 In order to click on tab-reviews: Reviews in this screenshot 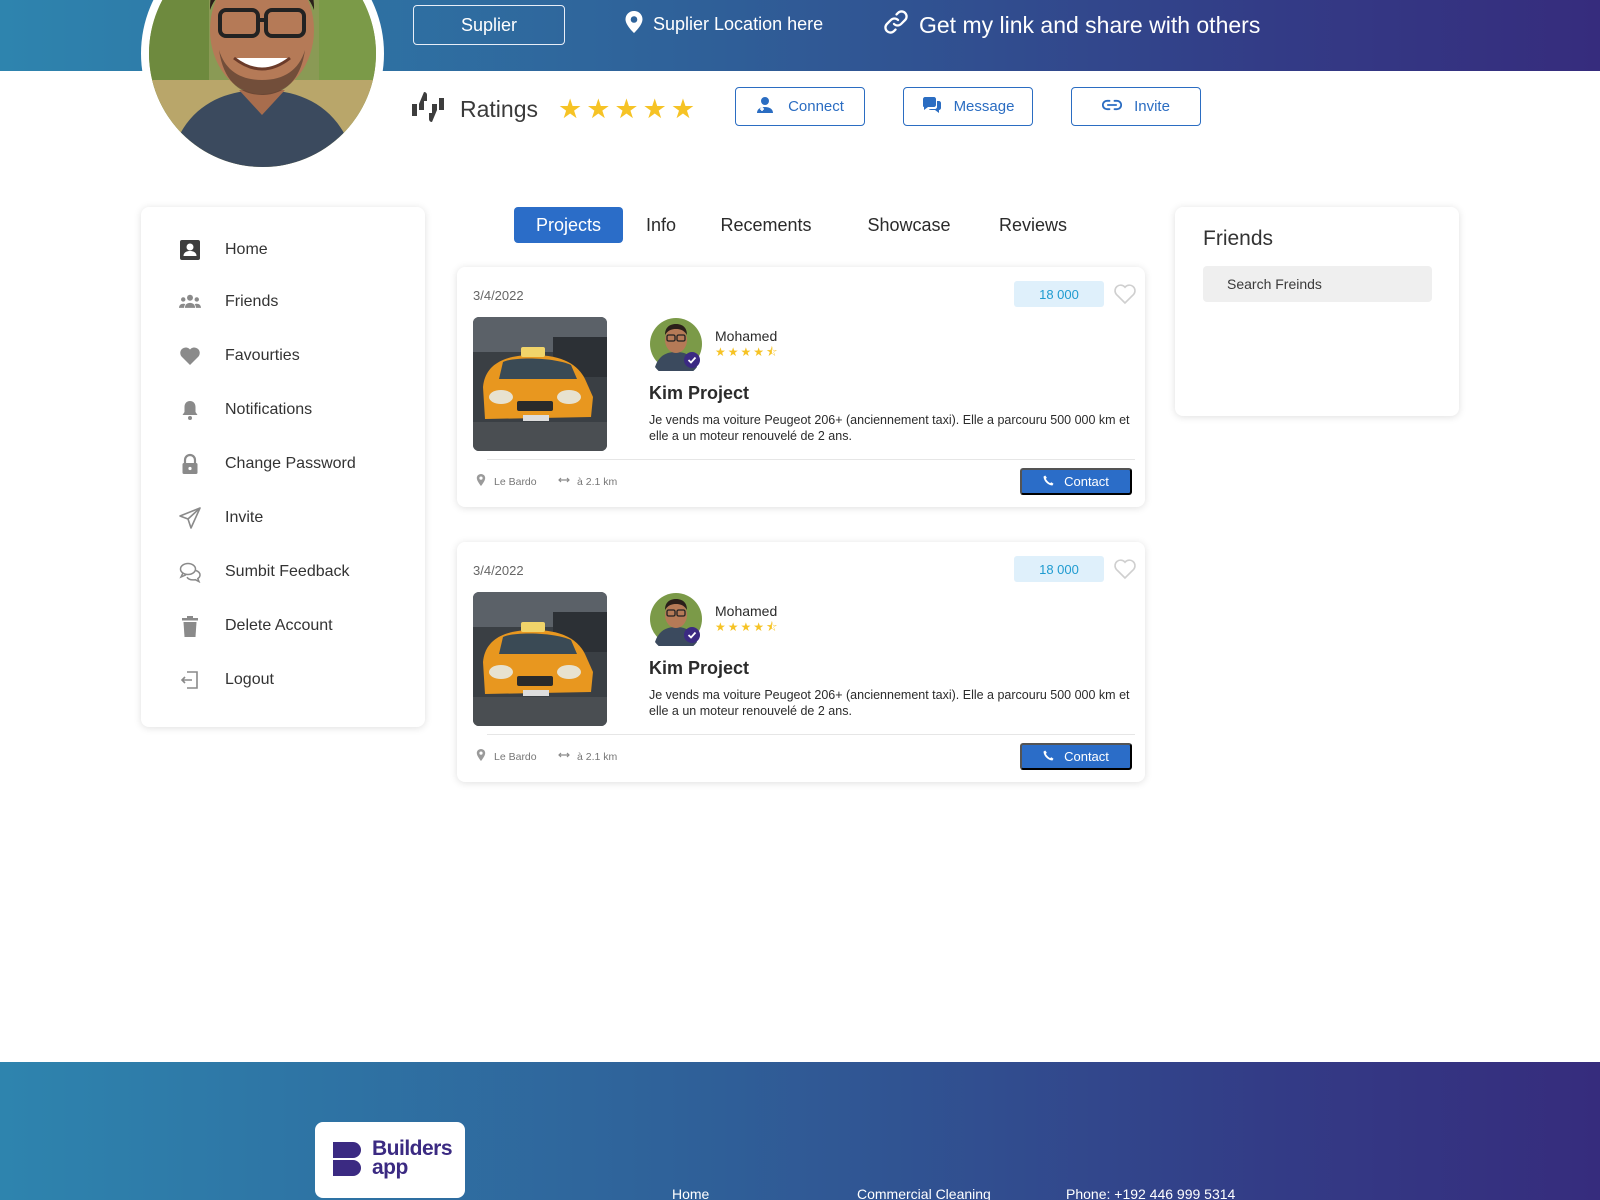, I will do `click(1033, 225)`.